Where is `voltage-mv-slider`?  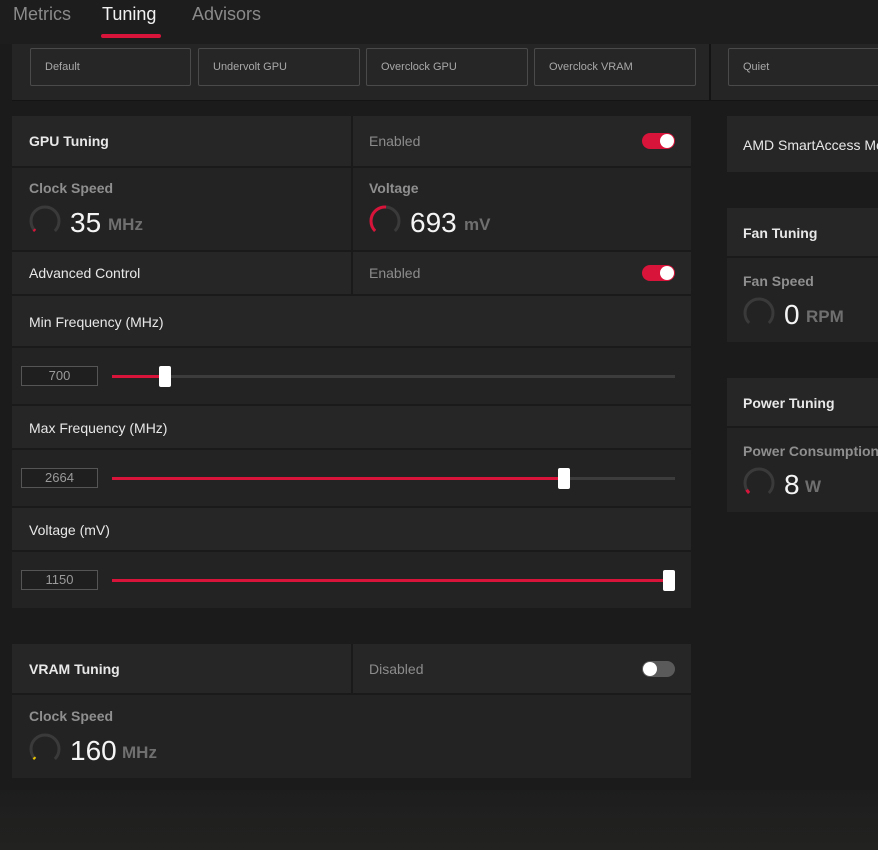 voltage-mv-slider is located at coordinates (393, 580).